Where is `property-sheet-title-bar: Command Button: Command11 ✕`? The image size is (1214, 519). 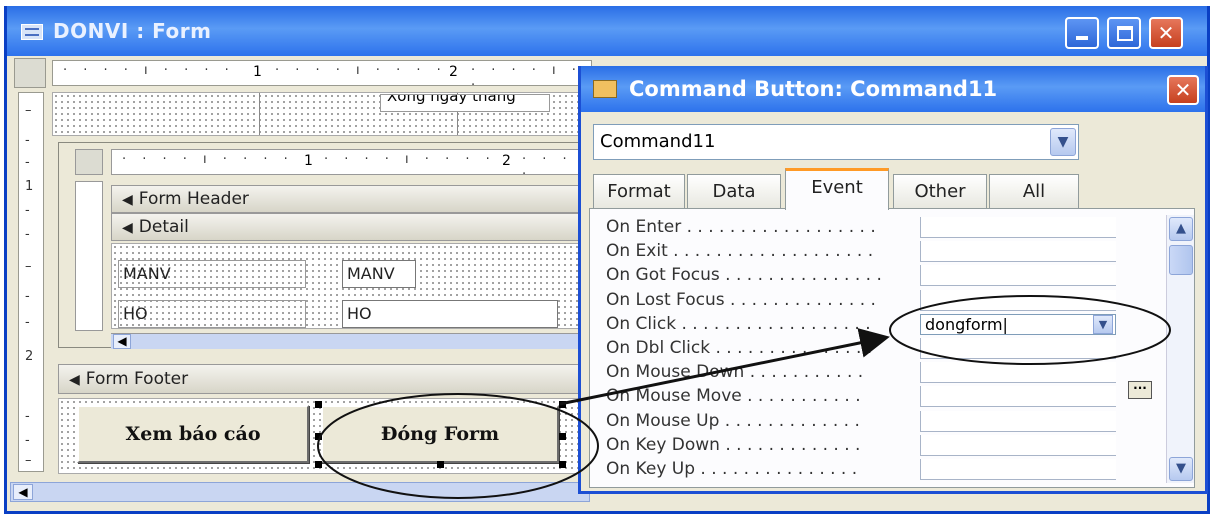 property-sheet-title-bar: Command Button: Command11 ✕ is located at coordinates (893, 89).